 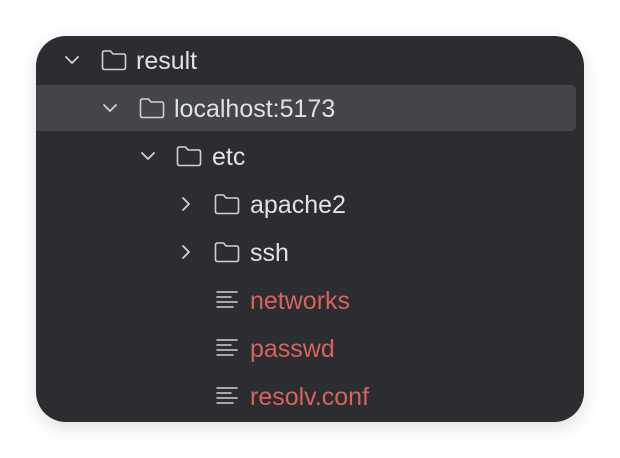 I want to click on tree-item-localhost: localhost:5173, so click(x=310, y=109).